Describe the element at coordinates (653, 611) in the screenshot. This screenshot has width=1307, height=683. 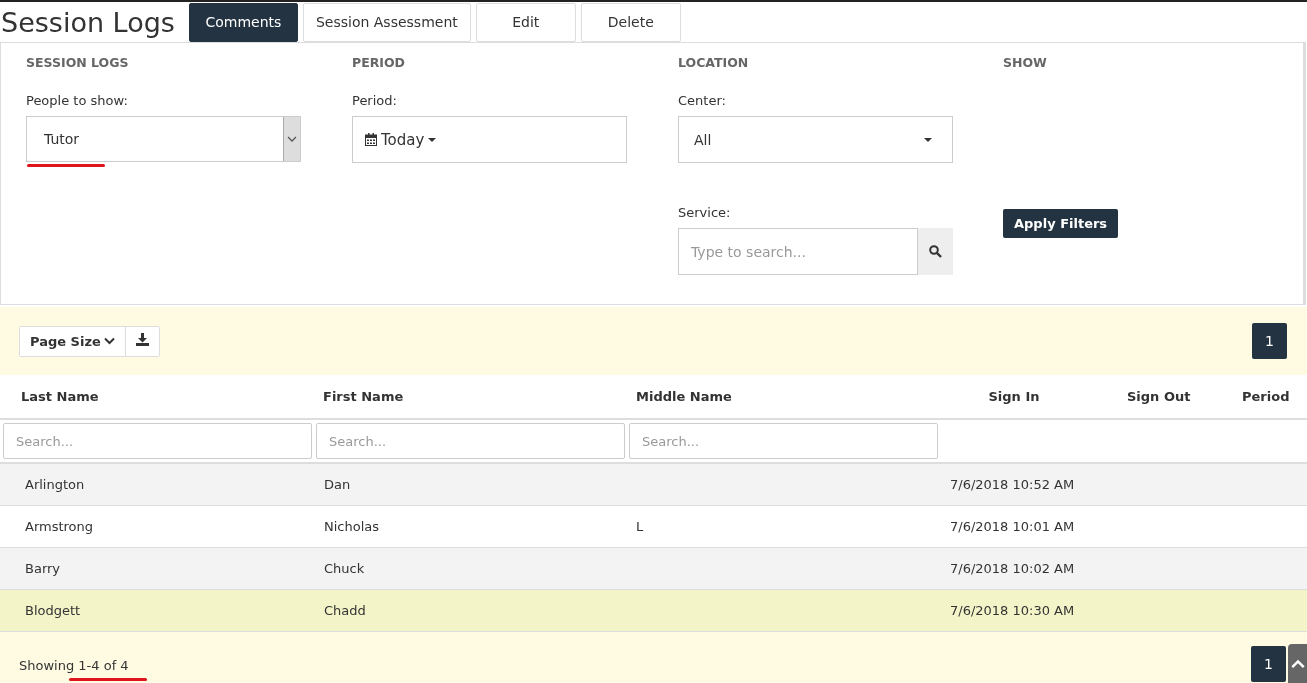
I see `table-row: Blodgett Chadd 7/6/2018 10:30 AM` at that location.